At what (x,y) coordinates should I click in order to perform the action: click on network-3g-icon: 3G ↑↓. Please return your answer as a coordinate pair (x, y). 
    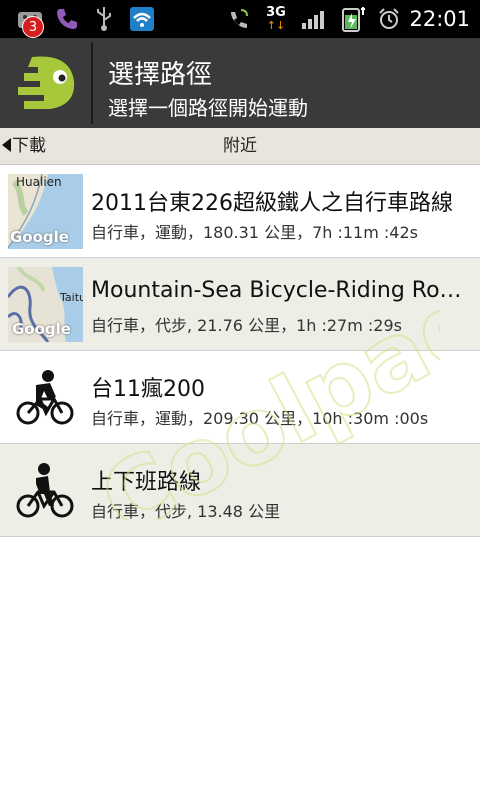
    Looking at the image, I should click on (276, 18).